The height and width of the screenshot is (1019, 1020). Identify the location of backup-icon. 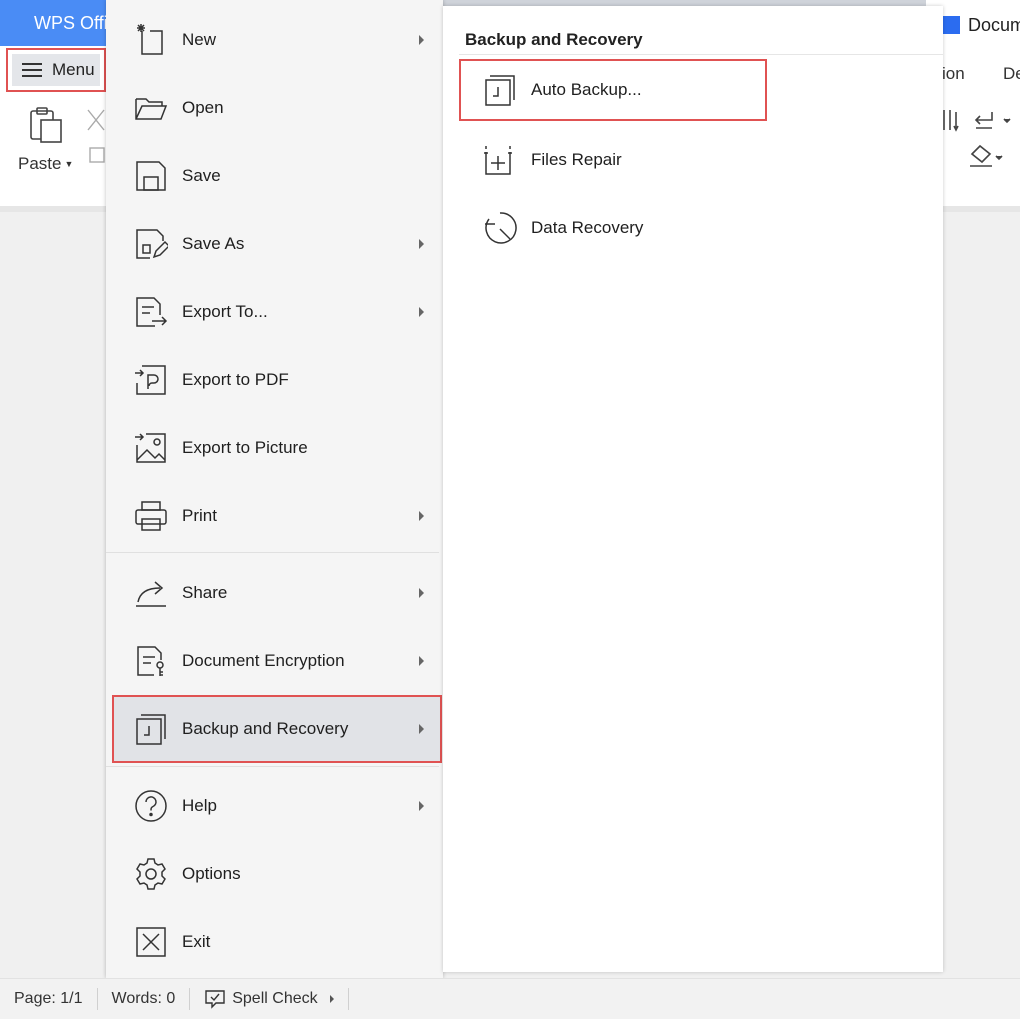
(151, 729).